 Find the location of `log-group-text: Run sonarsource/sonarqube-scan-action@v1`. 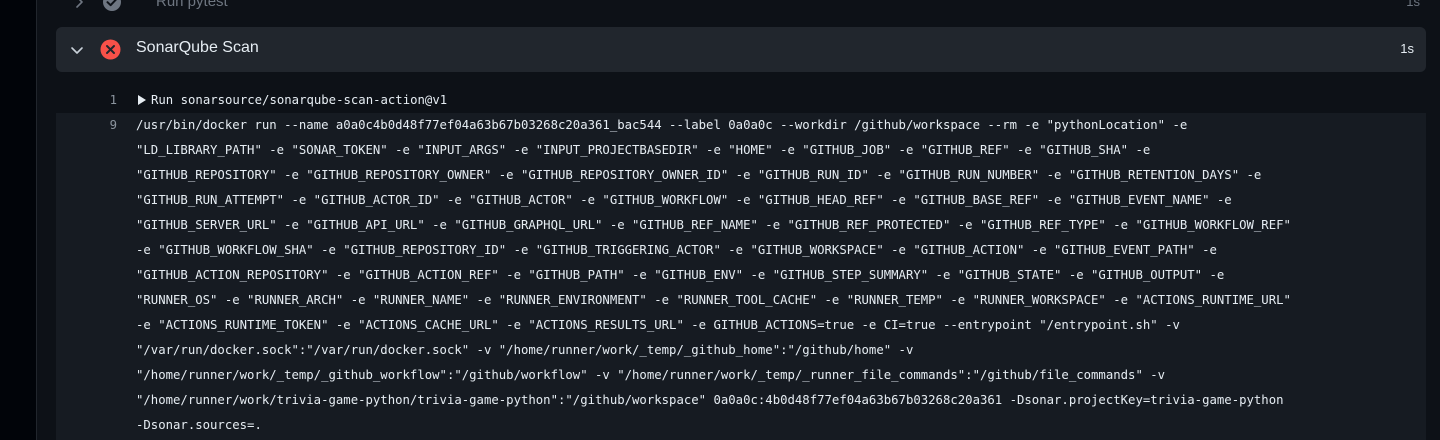

log-group-text: Run sonarsource/sonarqube-scan-action@v1 is located at coordinates (299, 100).